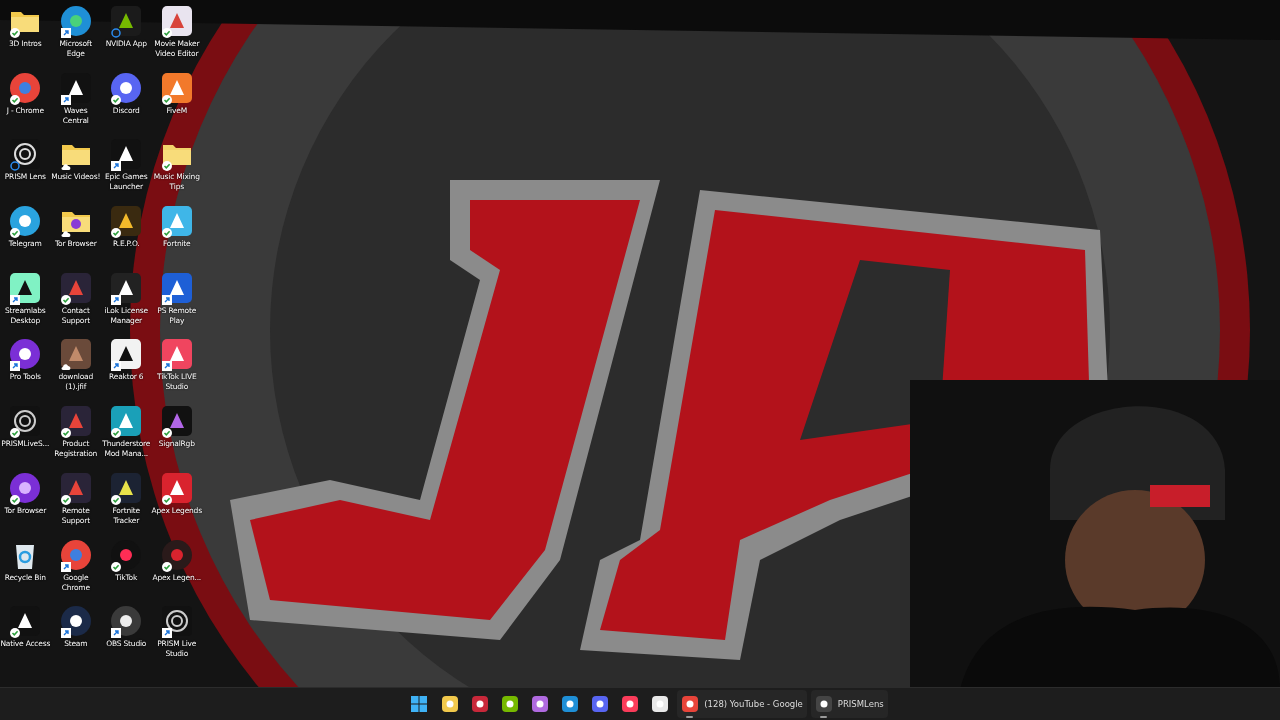  What do you see at coordinates (419, 704) in the screenshot?
I see `windows-icon` at bounding box center [419, 704].